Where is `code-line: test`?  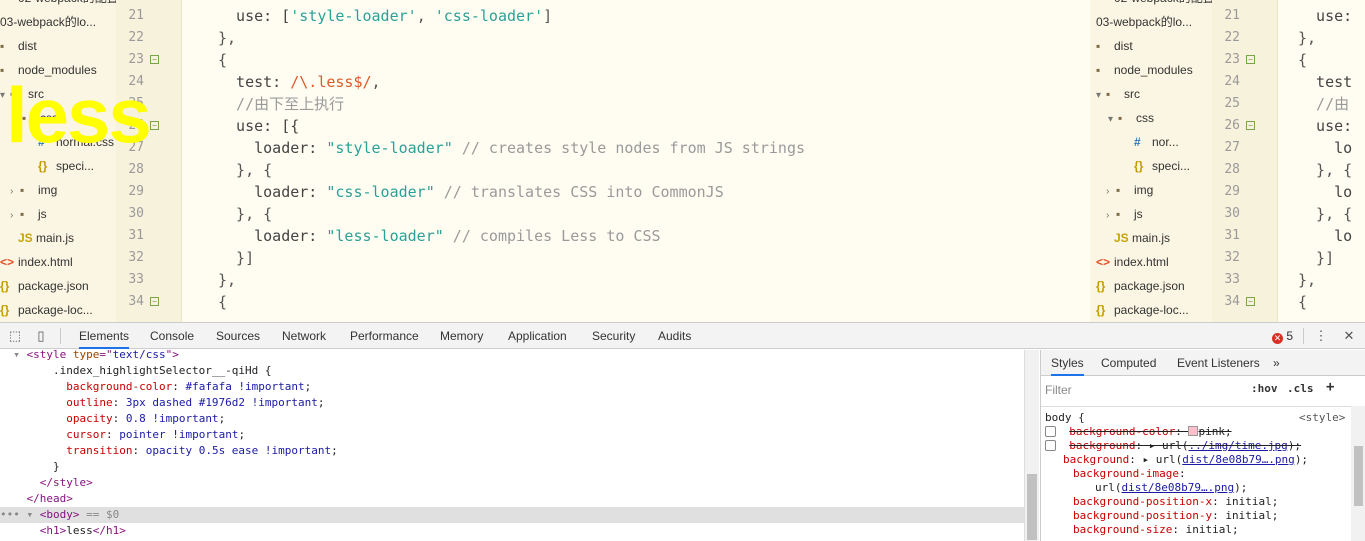
code-line: test is located at coordinates (1325, 82).